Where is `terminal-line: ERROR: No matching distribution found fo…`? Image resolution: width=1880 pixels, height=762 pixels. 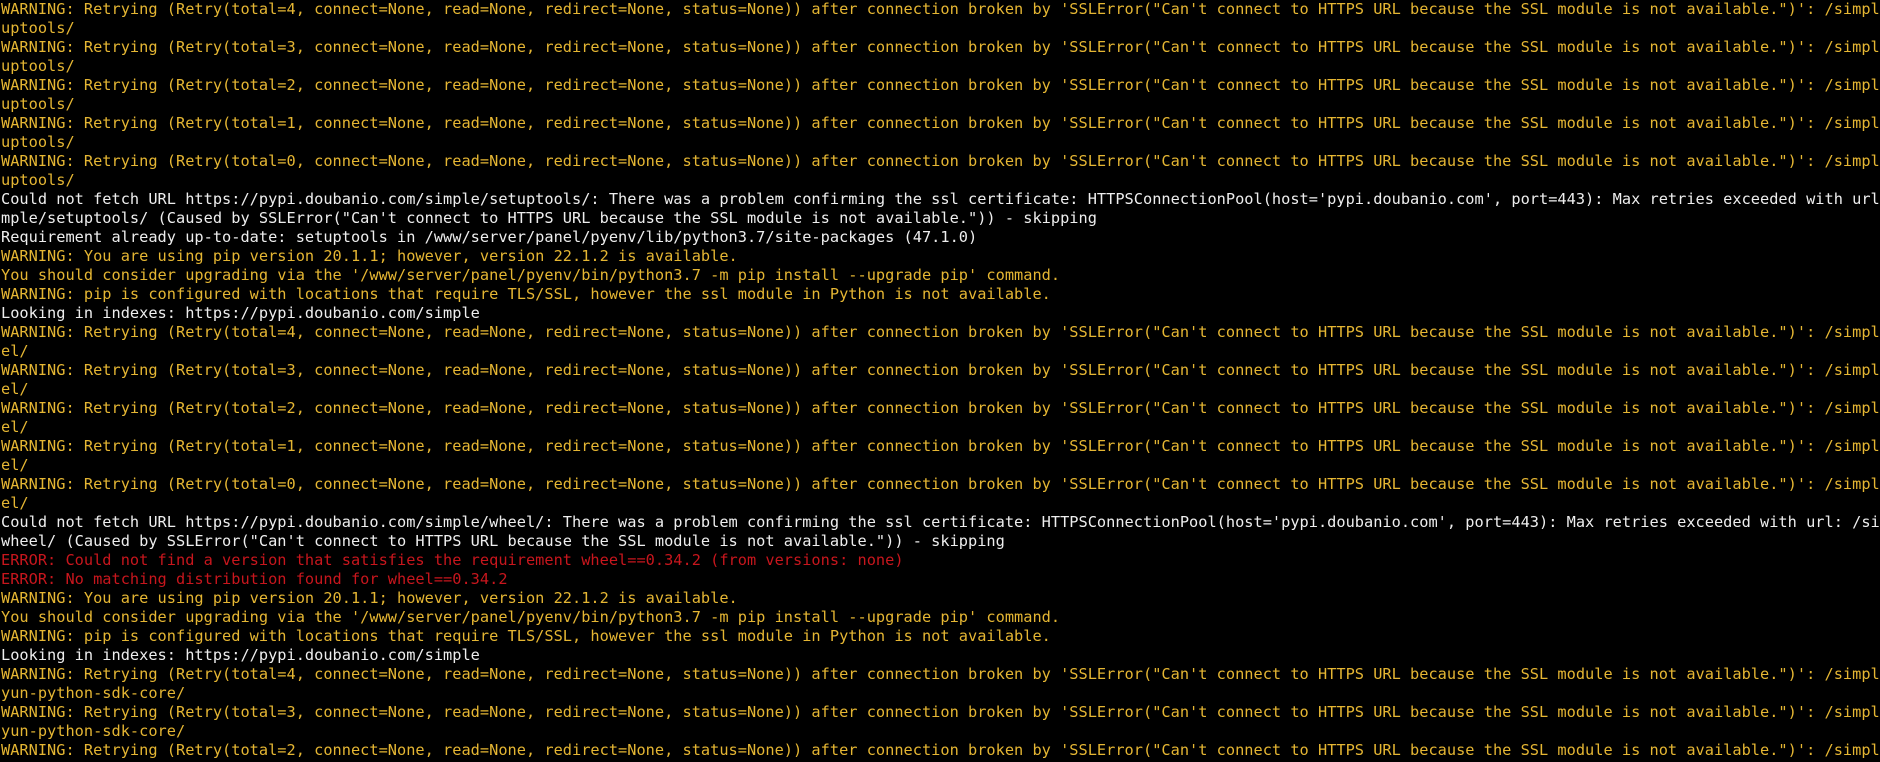
terminal-line: ERROR: No matching distribution found fo… is located at coordinates (254, 579).